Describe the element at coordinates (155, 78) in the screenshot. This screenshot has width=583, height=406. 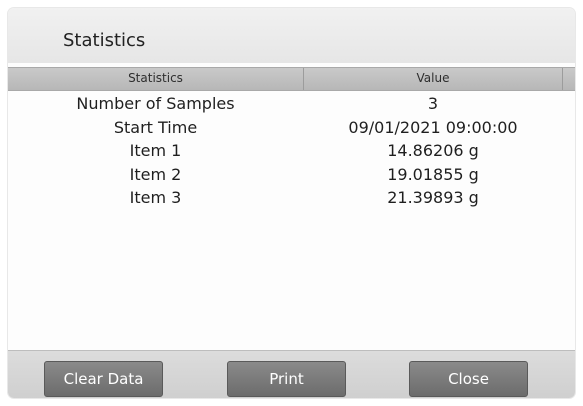
I see `column-header-statistics: Statistics` at that location.